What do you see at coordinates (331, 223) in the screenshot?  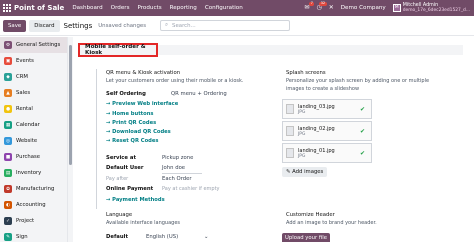 I see `customize-header-desc: Add an image to brand your header.` at bounding box center [331, 223].